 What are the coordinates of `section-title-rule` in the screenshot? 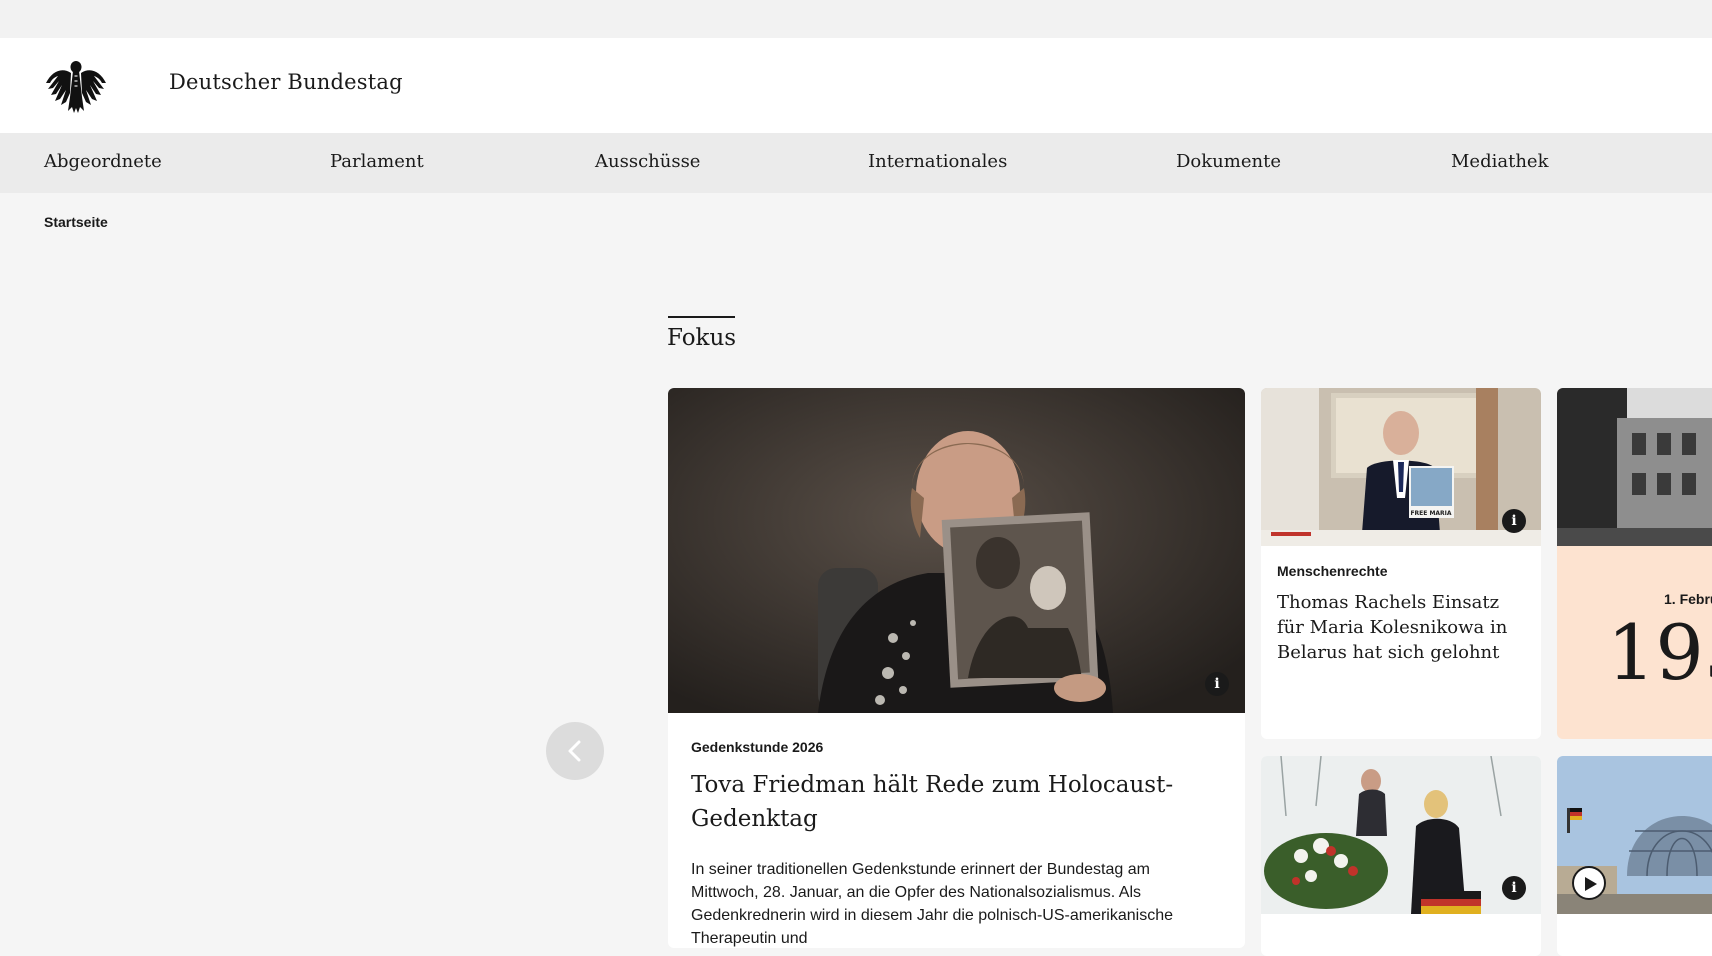 It's located at (701, 317).